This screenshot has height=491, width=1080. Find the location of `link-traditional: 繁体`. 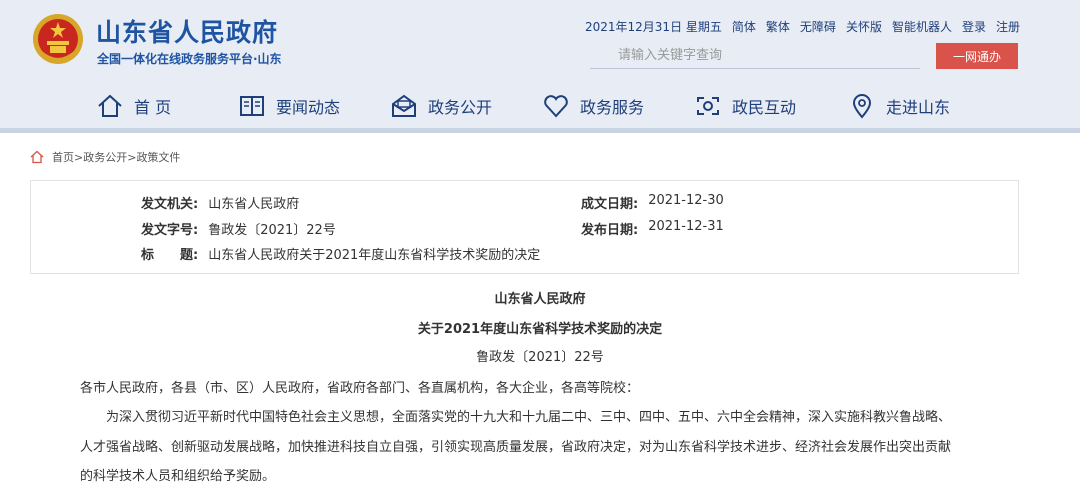

link-traditional: 繁体 is located at coordinates (778, 26).